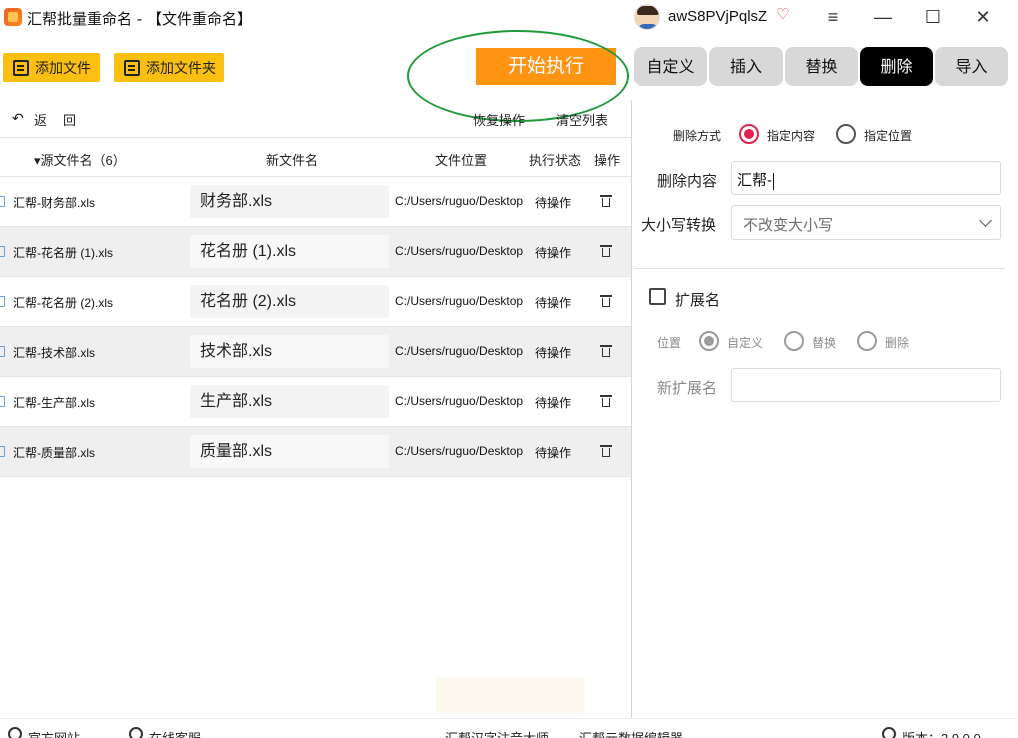 Image resolution: width=1018 pixels, height=738 pixels. Describe the element at coordinates (883, 17) in the screenshot. I see `minimize-button: —` at that location.